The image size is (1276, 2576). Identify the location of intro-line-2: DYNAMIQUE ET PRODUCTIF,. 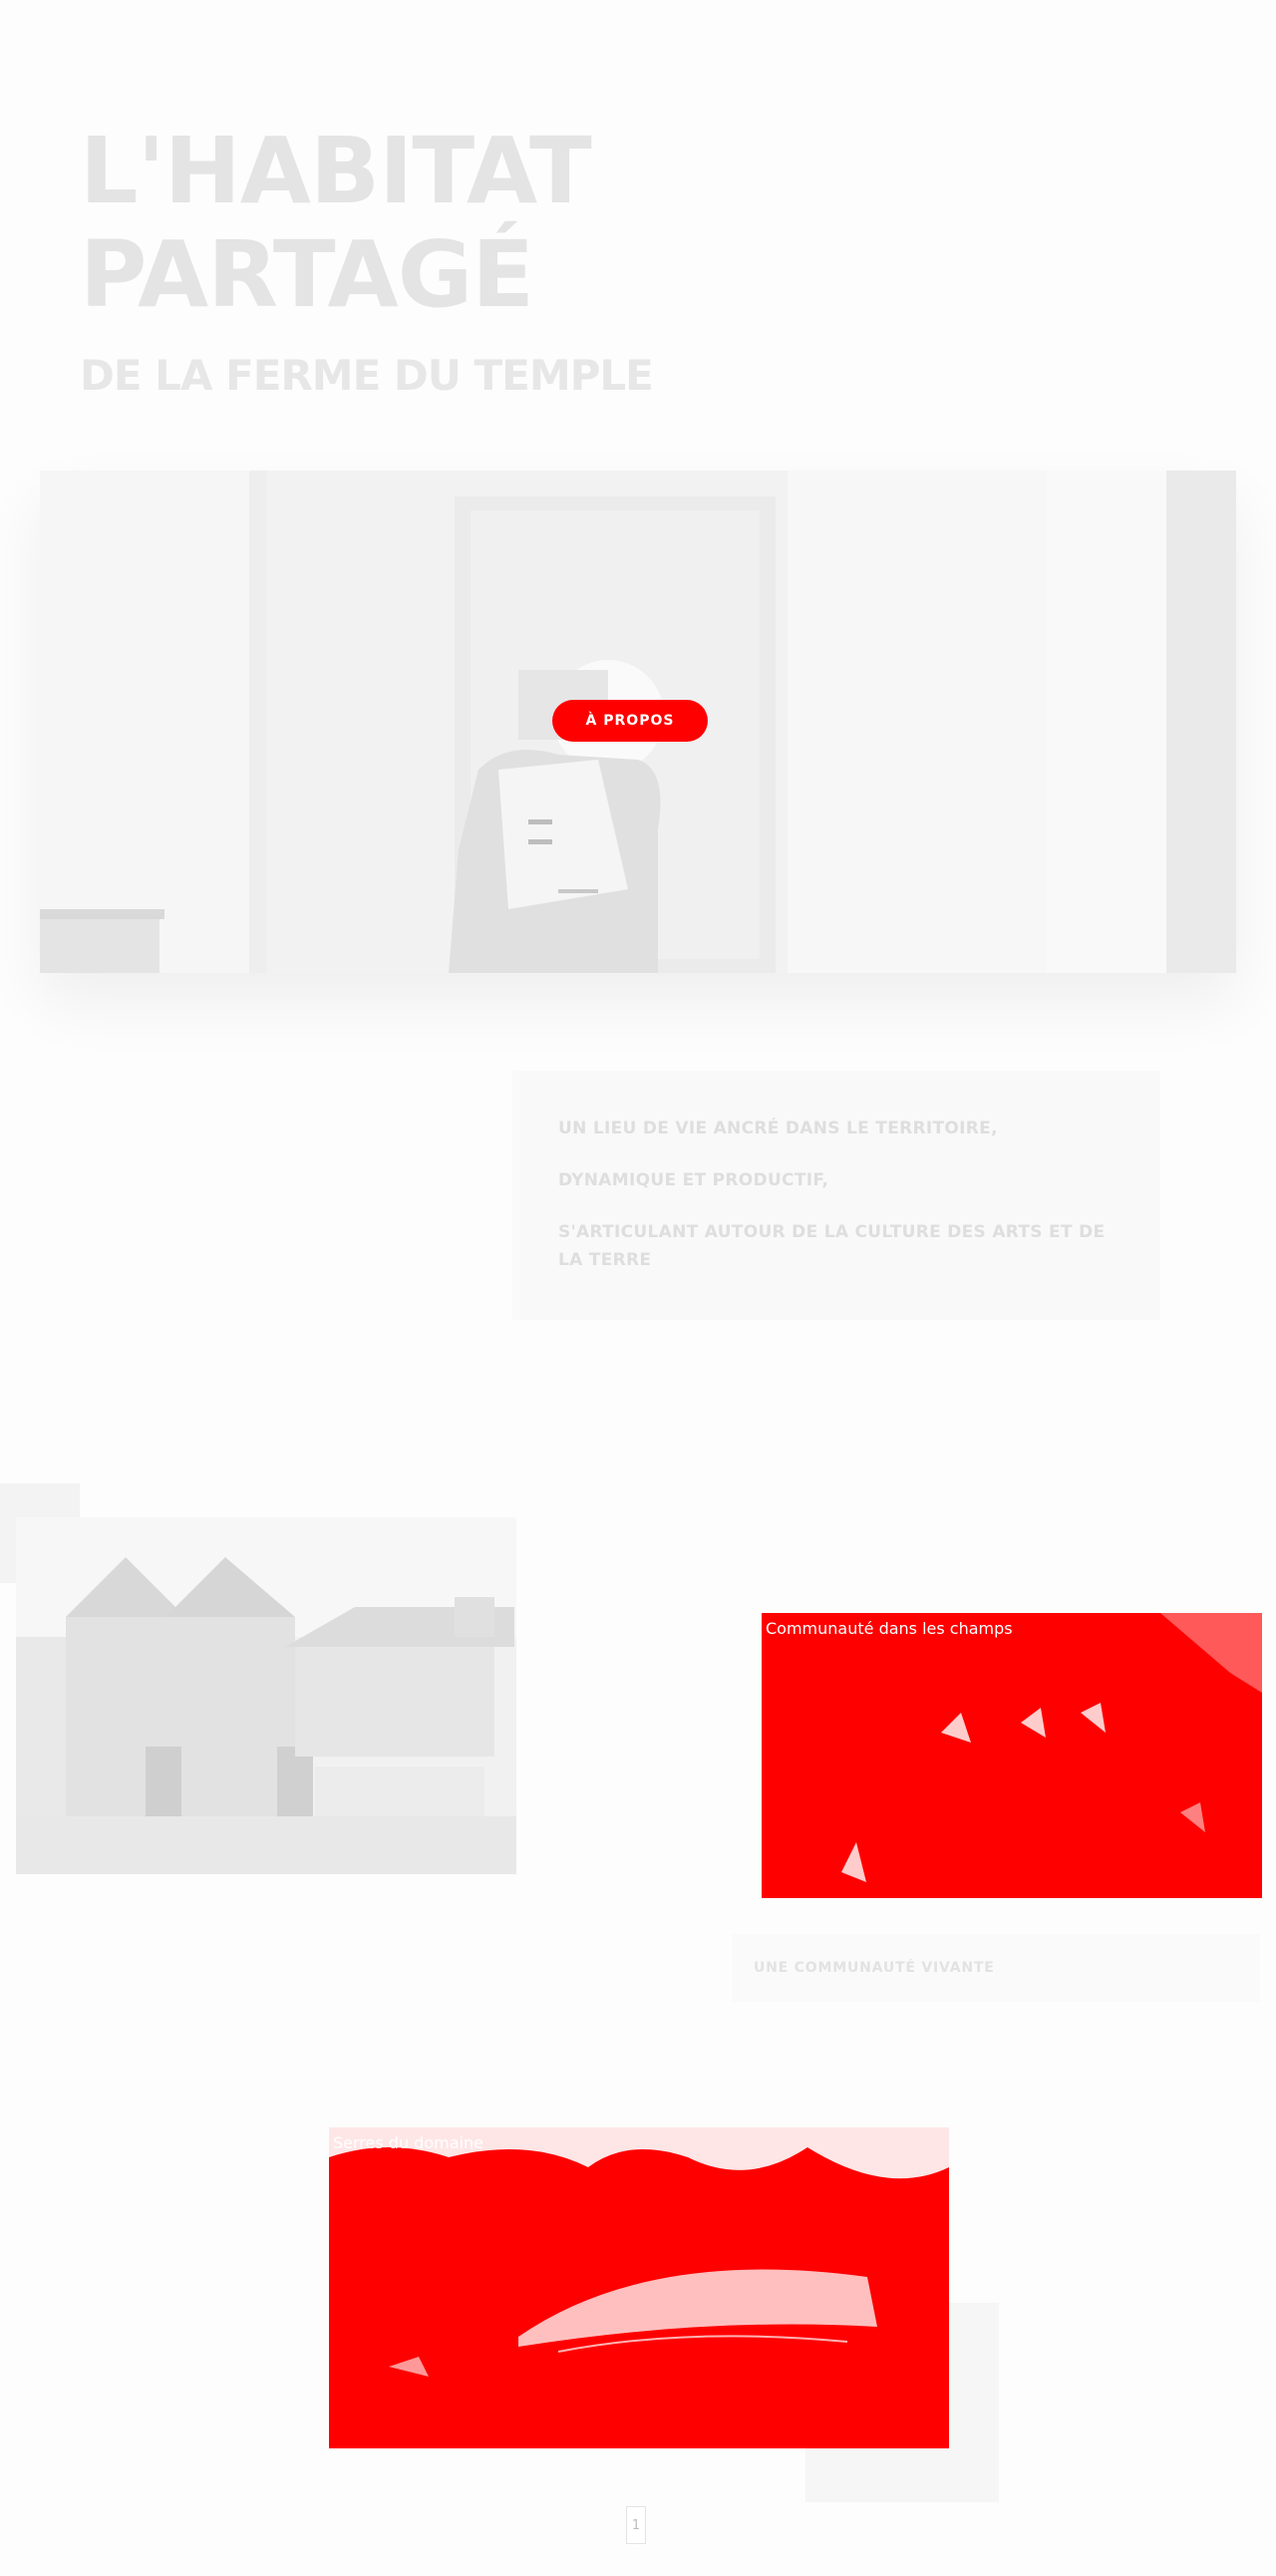
(693, 1180).